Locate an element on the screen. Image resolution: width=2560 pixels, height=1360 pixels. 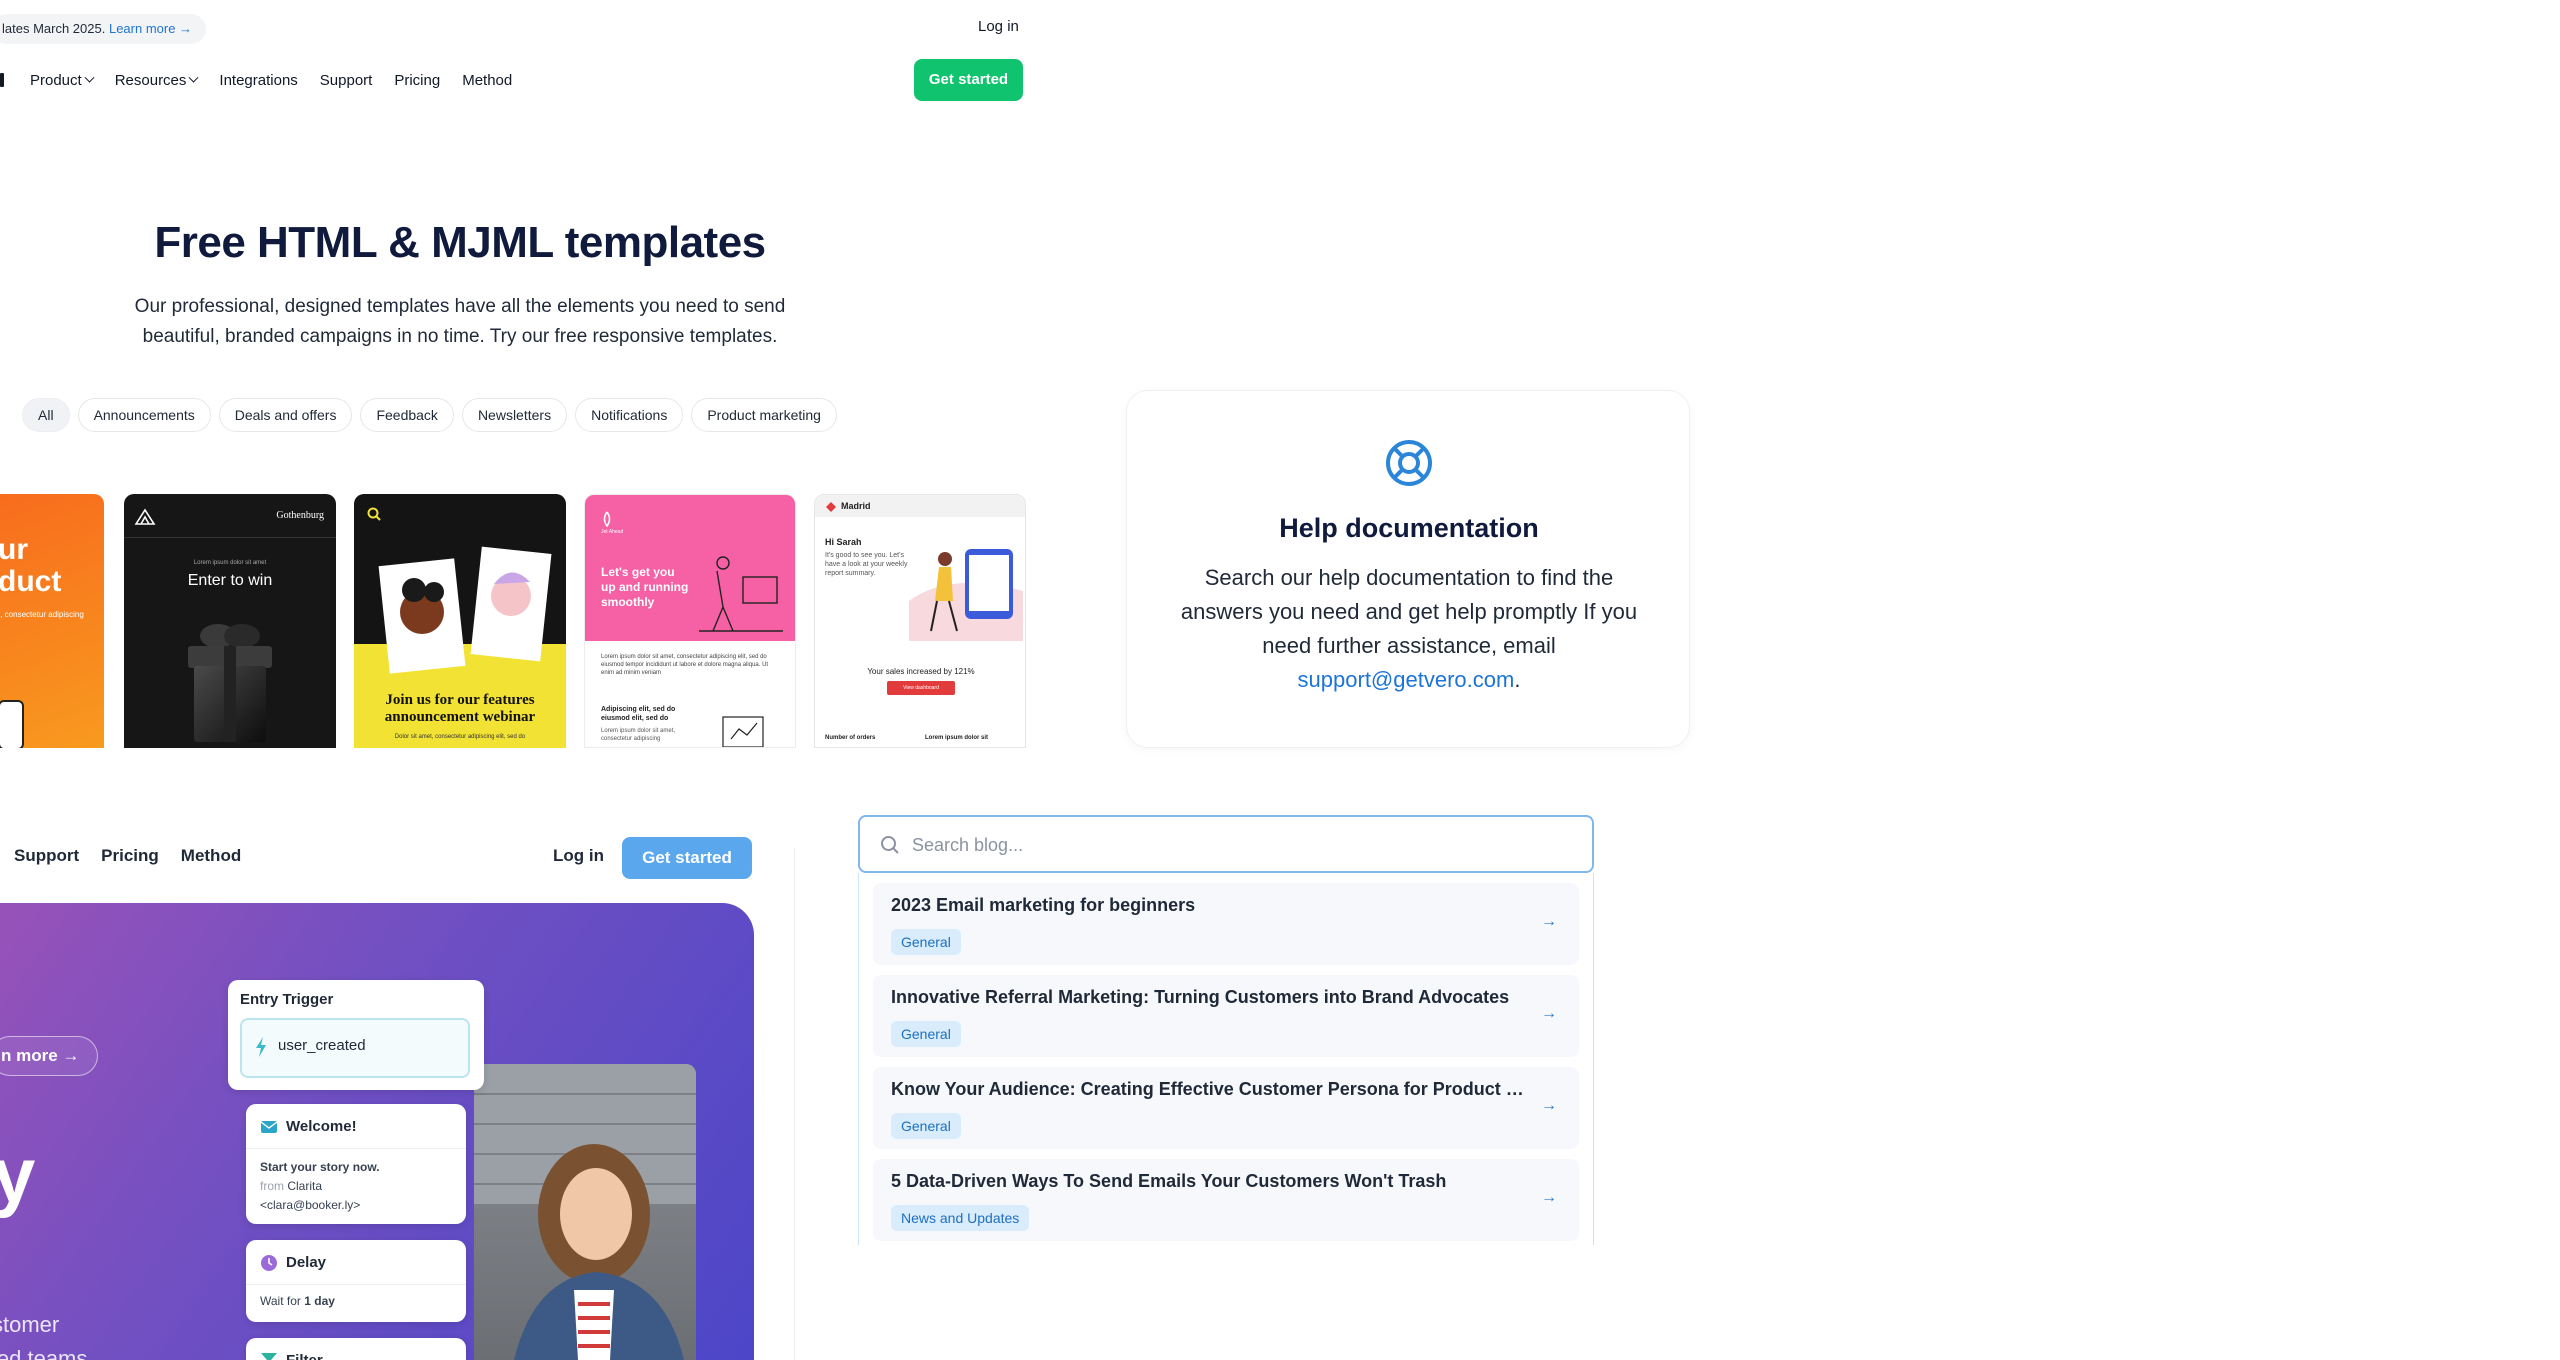
search-icon is located at coordinates (890, 845).